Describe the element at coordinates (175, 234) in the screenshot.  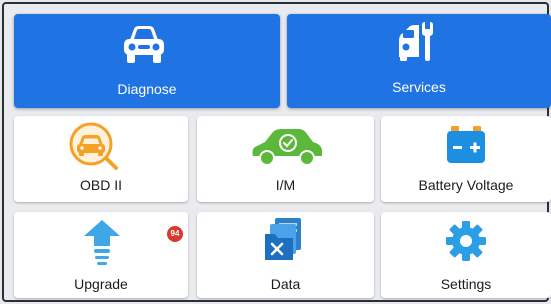
I see `notification-badge: 94` at that location.